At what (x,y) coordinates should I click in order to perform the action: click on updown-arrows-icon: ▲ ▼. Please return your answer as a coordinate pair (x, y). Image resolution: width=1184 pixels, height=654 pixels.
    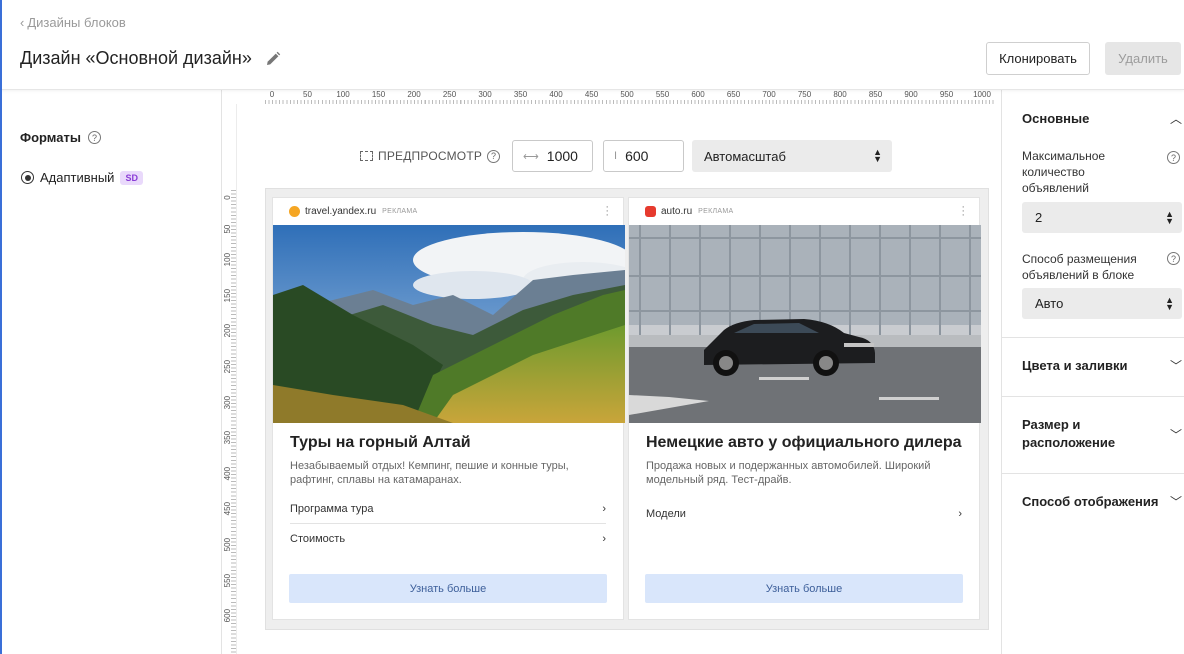
    Looking at the image, I should click on (1169, 217).